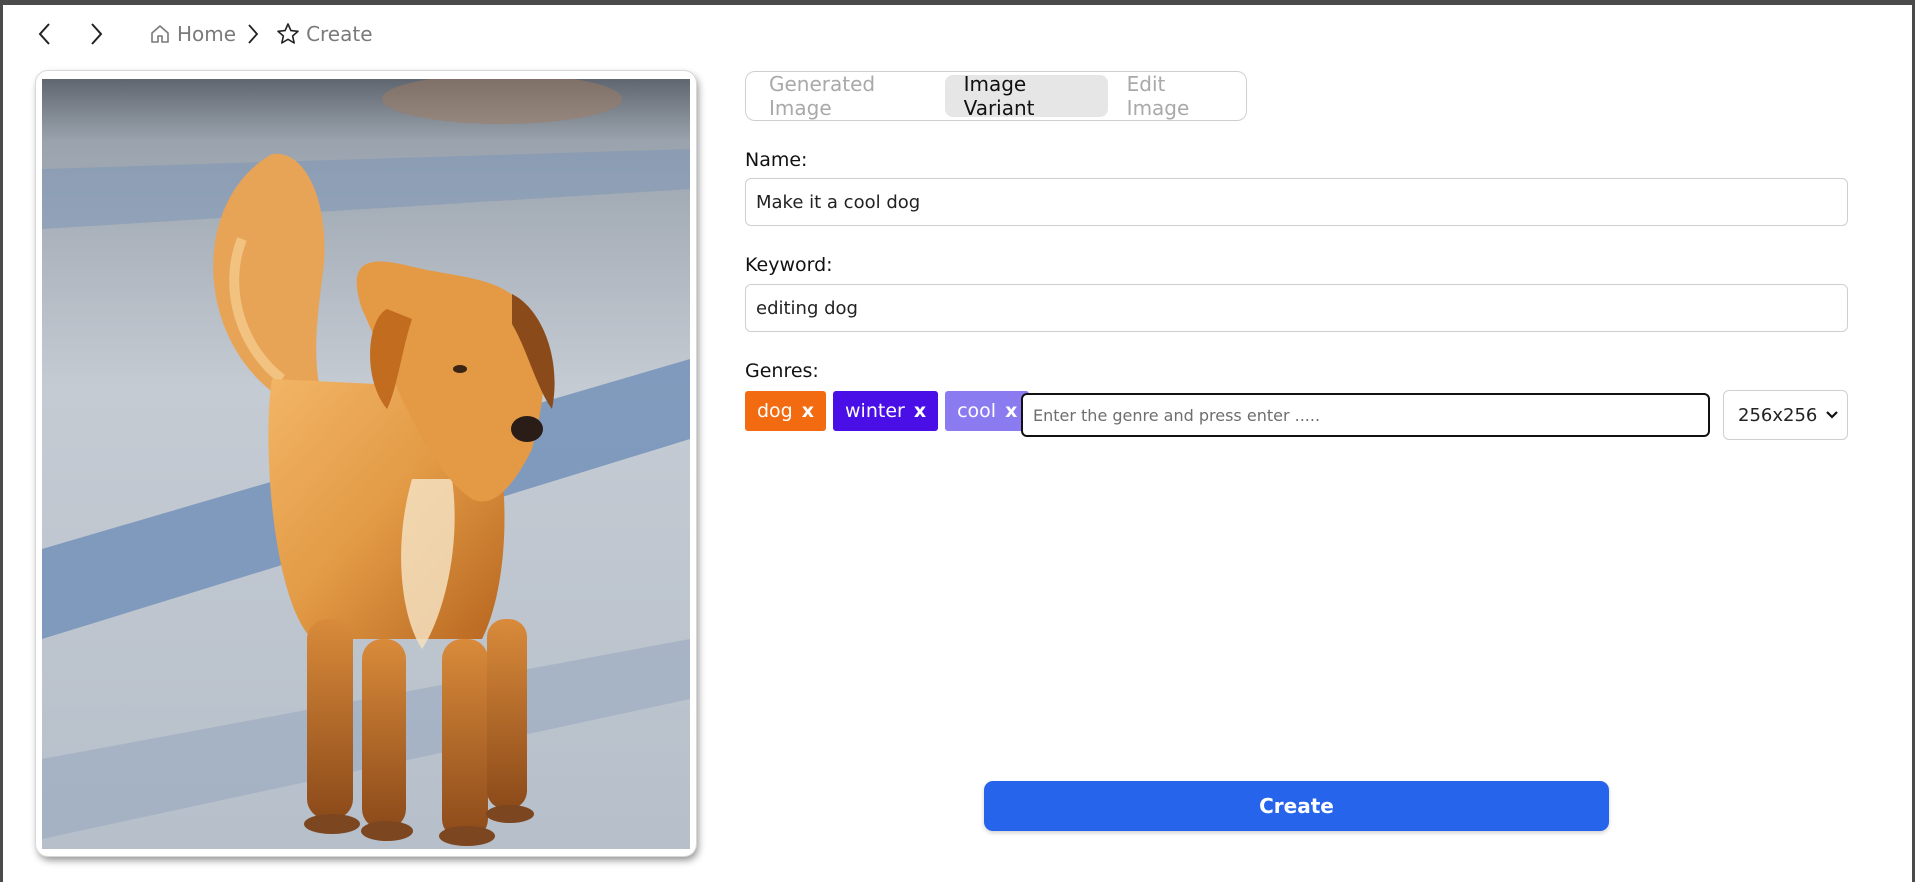  I want to click on chevron-down-icon, so click(1832, 415).